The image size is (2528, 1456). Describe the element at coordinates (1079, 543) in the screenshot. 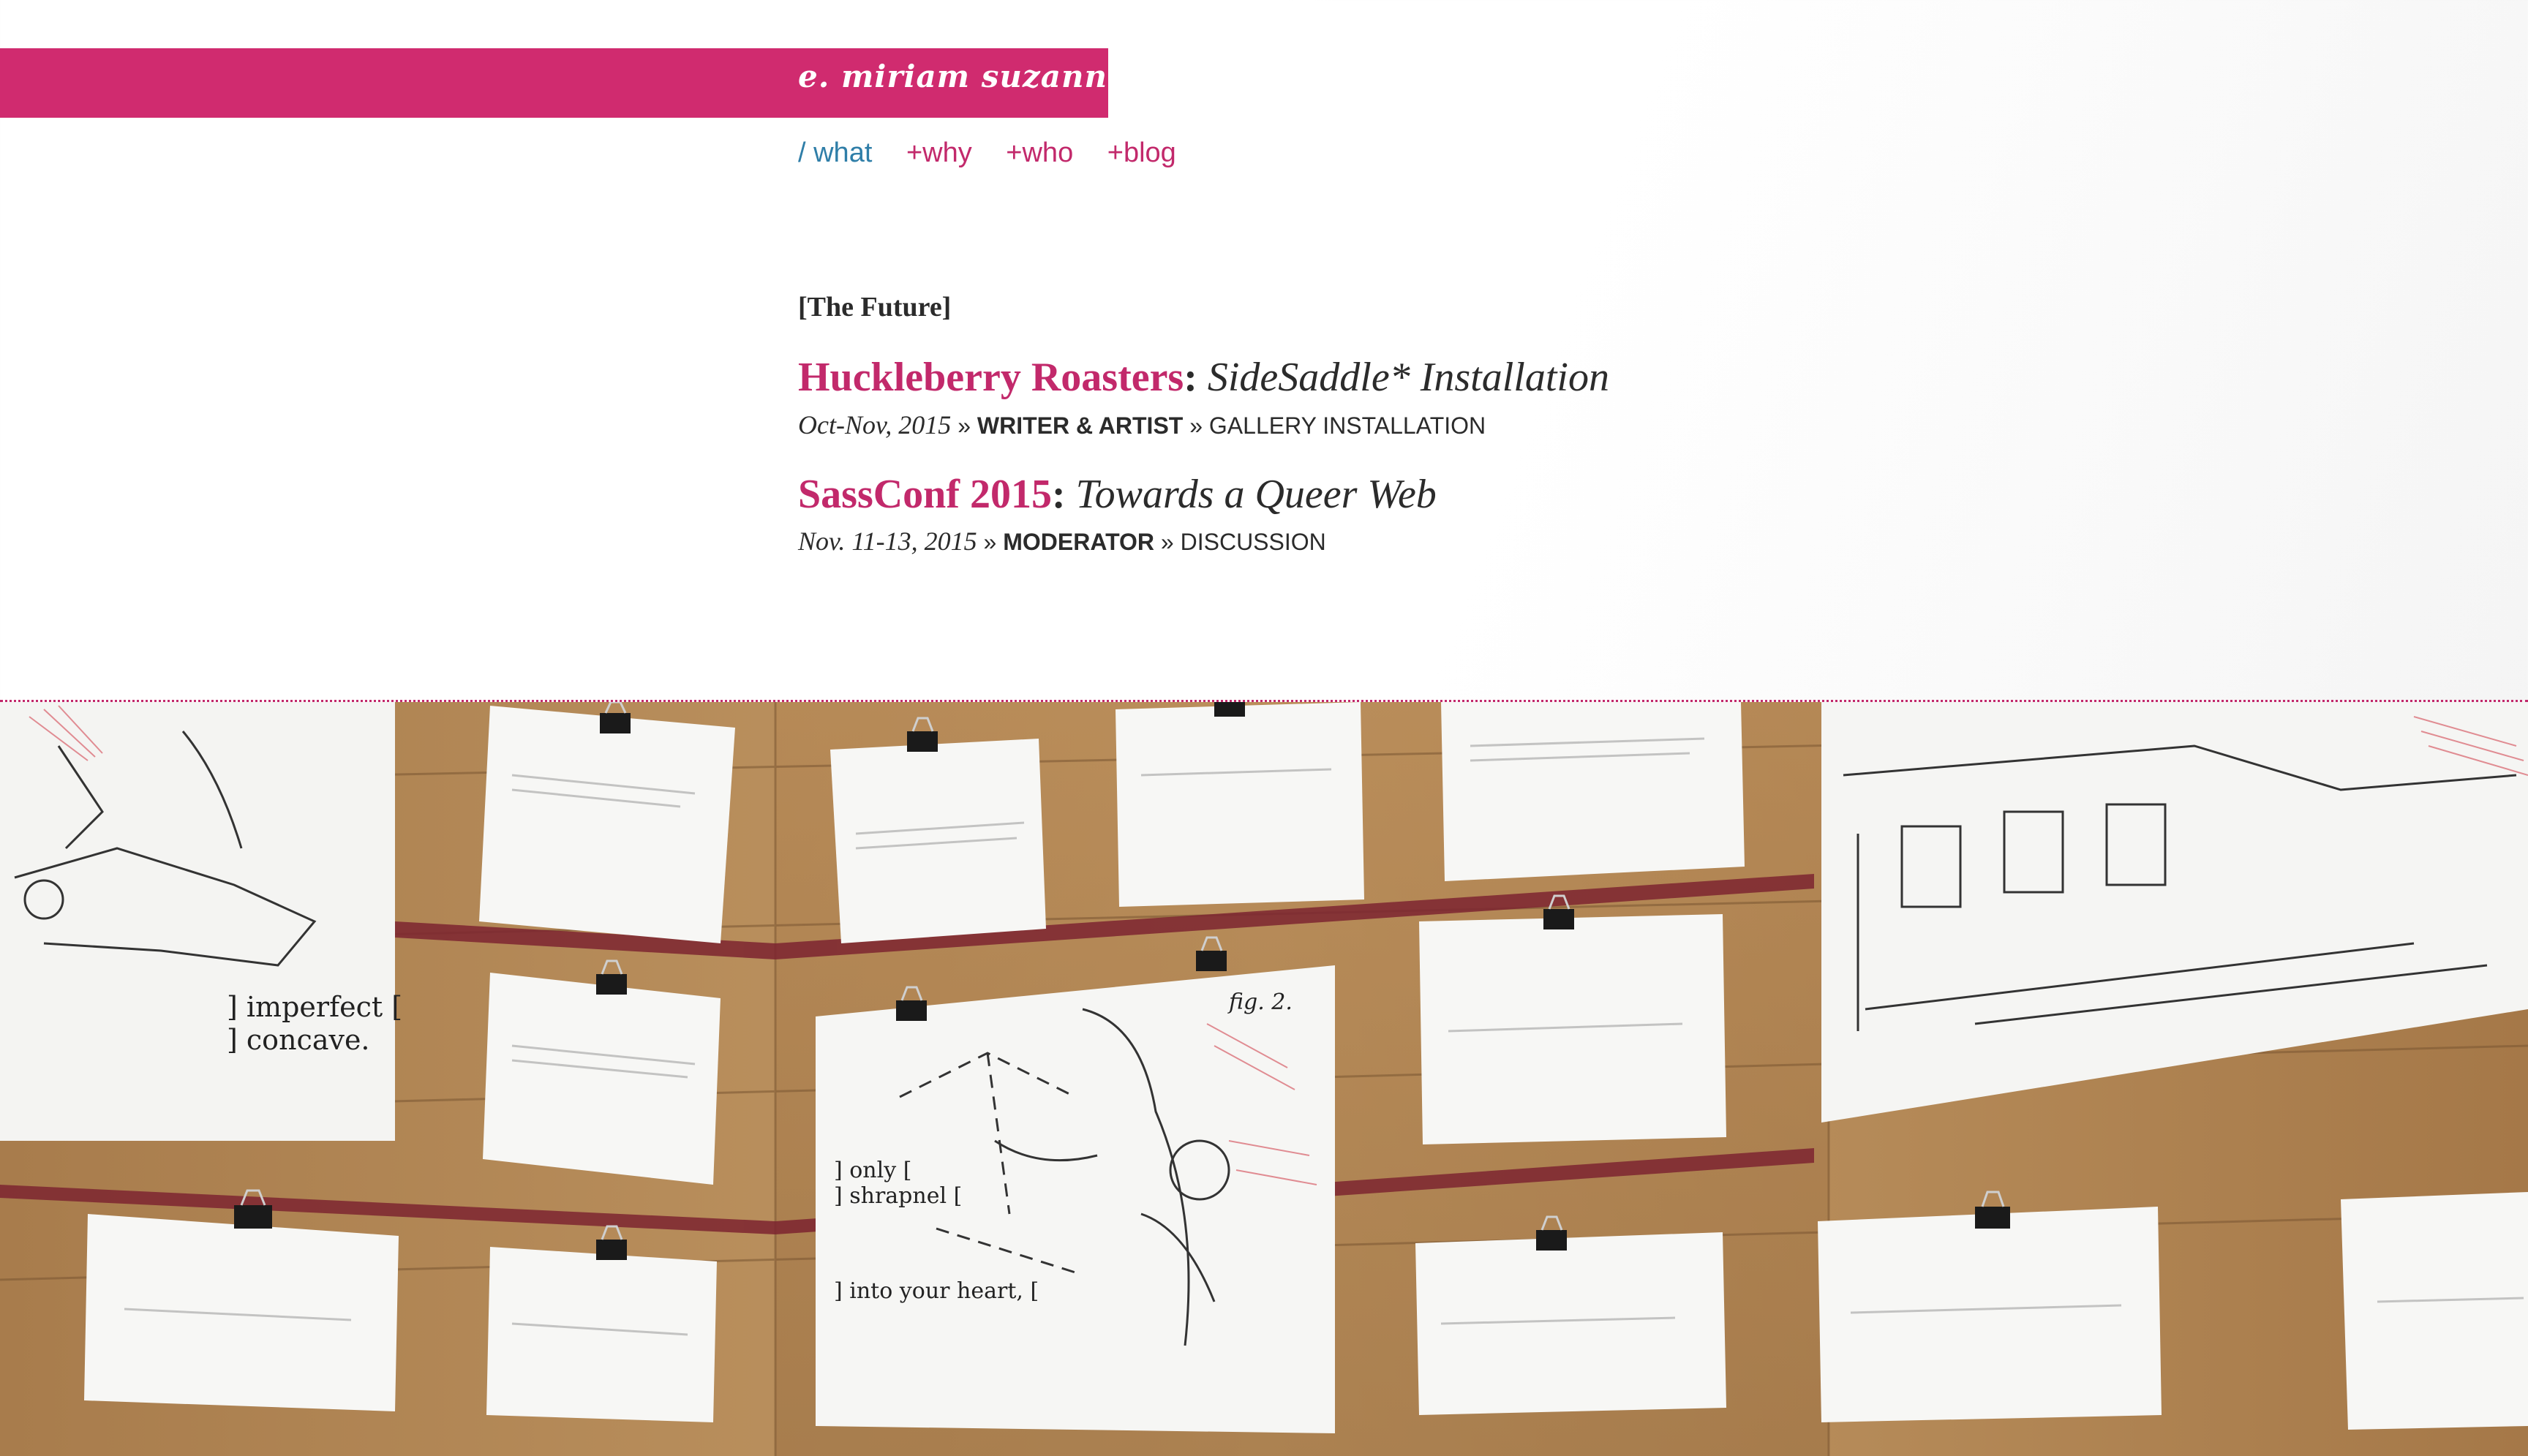

I see `event-role: MODERATOR` at that location.